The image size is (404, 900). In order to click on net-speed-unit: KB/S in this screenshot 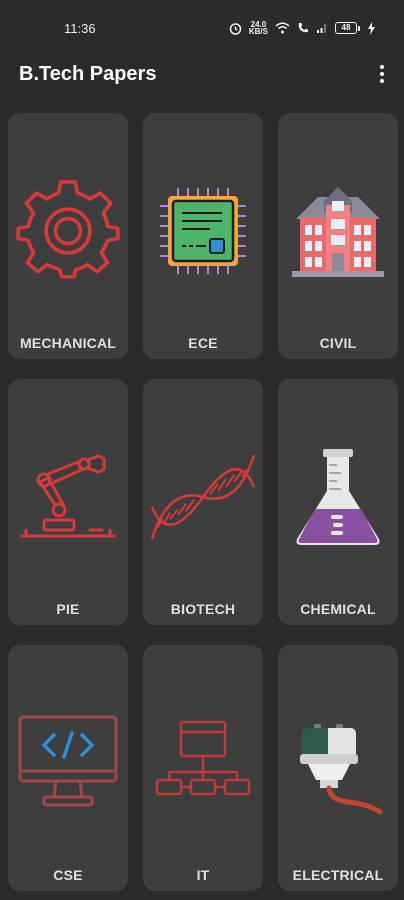, I will do `click(258, 31)`.